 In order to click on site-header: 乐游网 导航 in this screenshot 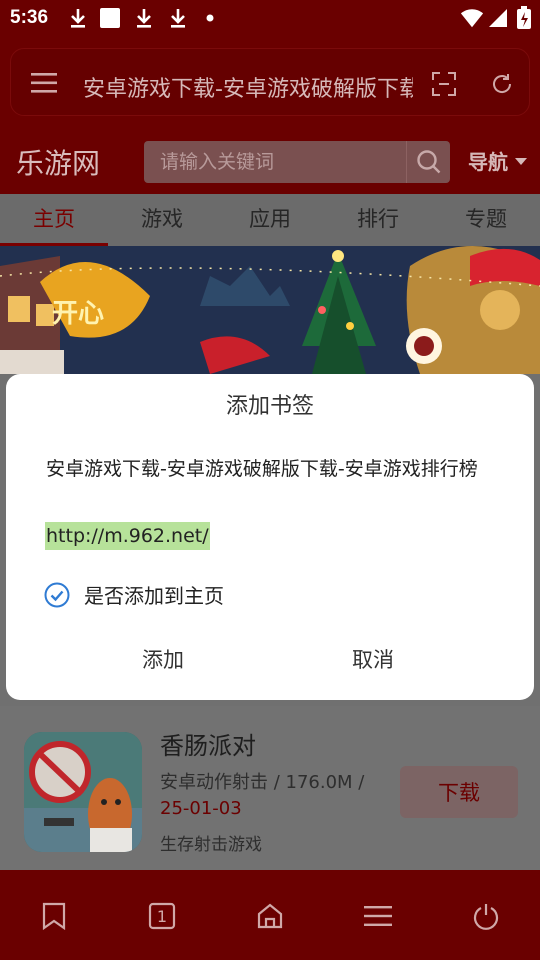, I will do `click(270, 163)`.